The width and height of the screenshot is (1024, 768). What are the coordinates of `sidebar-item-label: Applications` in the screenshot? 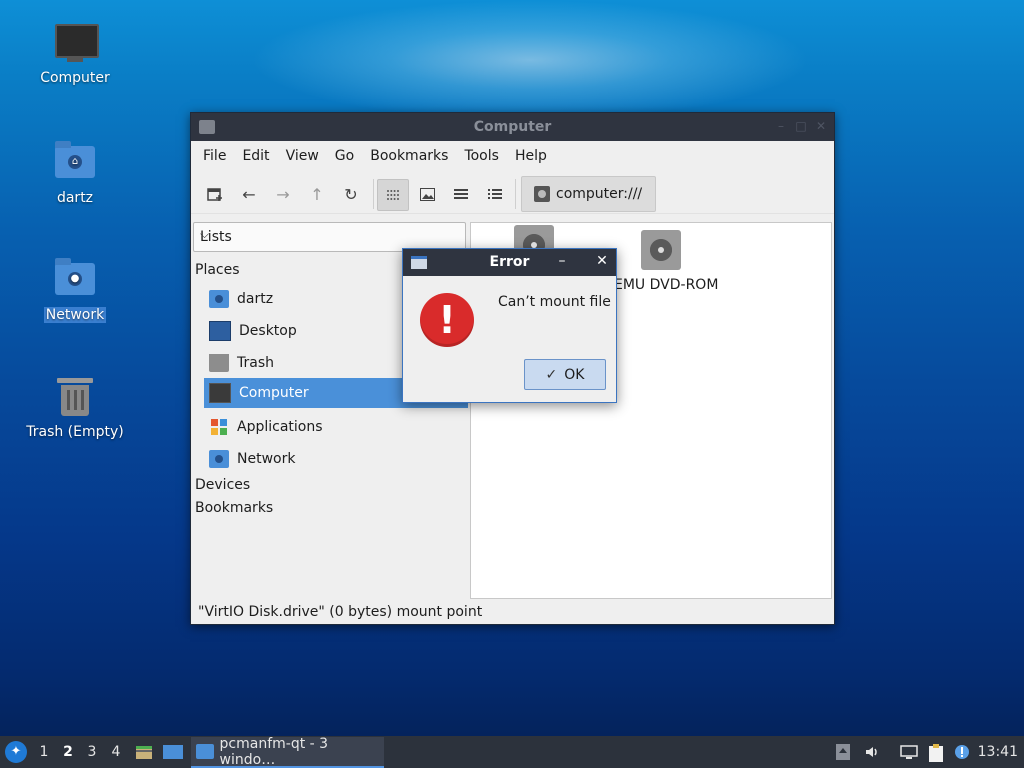 It's located at (280, 427).